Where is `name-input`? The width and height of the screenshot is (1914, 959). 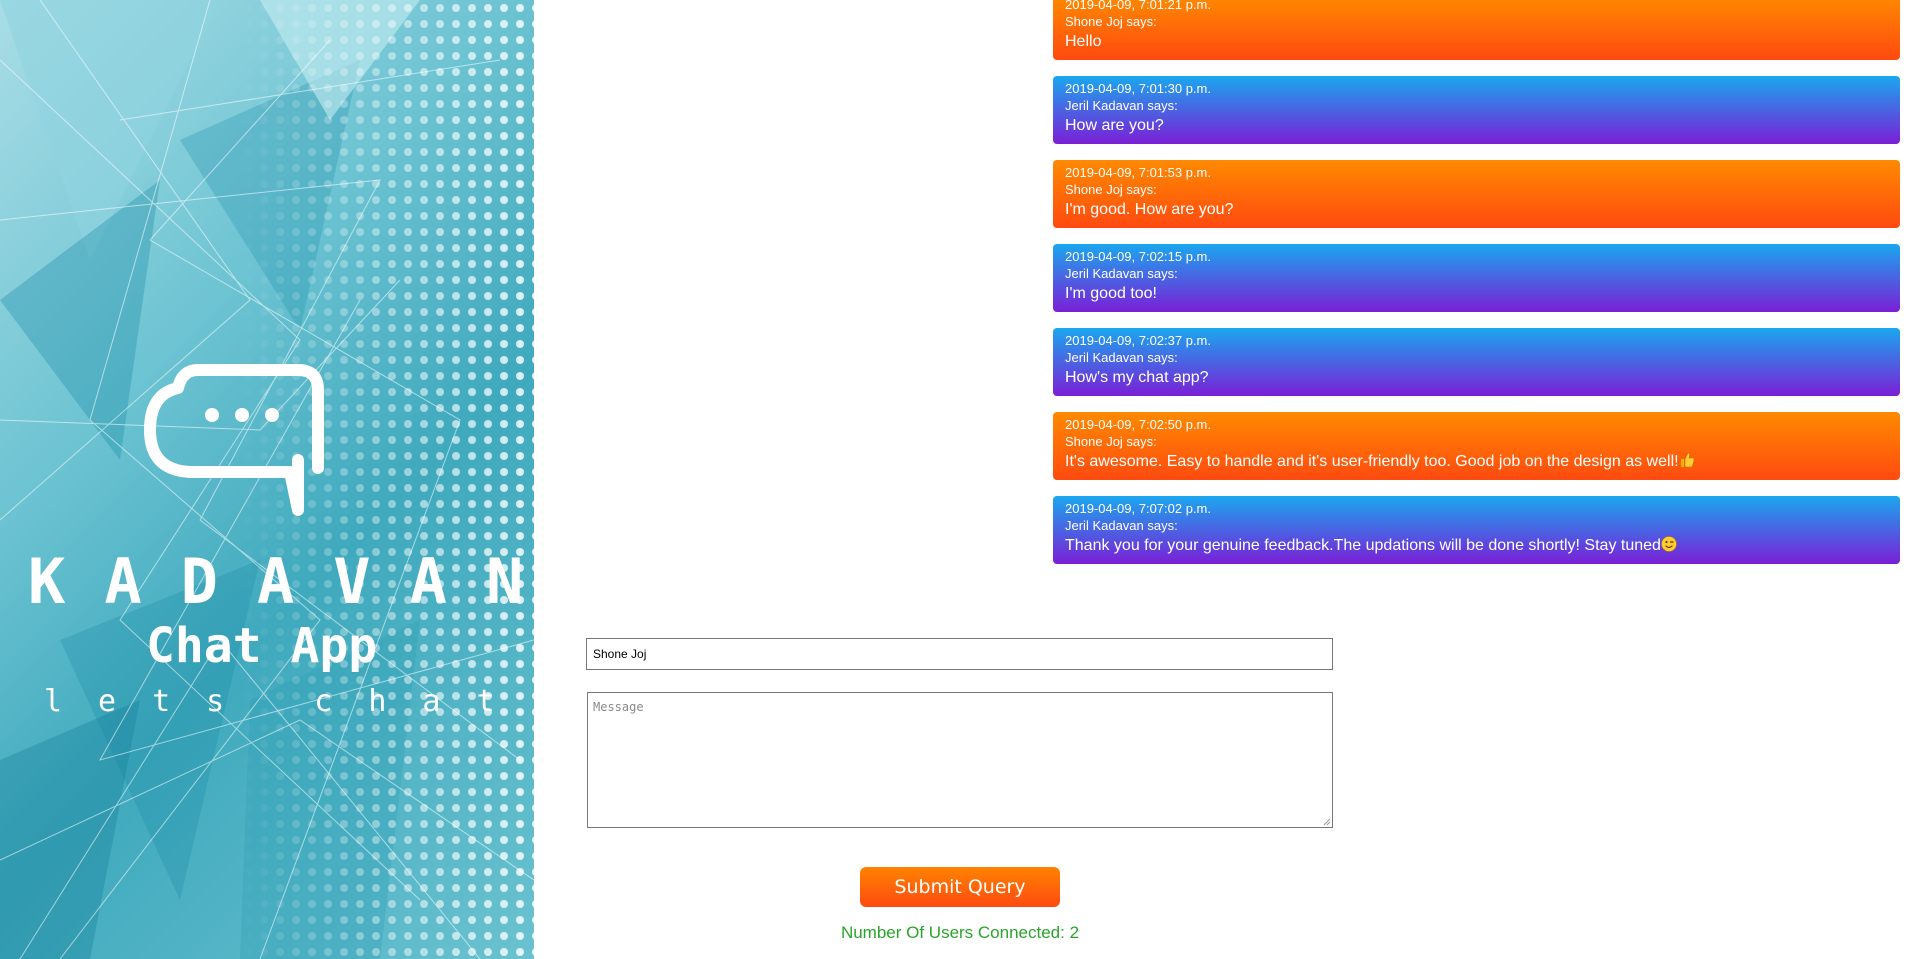 name-input is located at coordinates (959, 654).